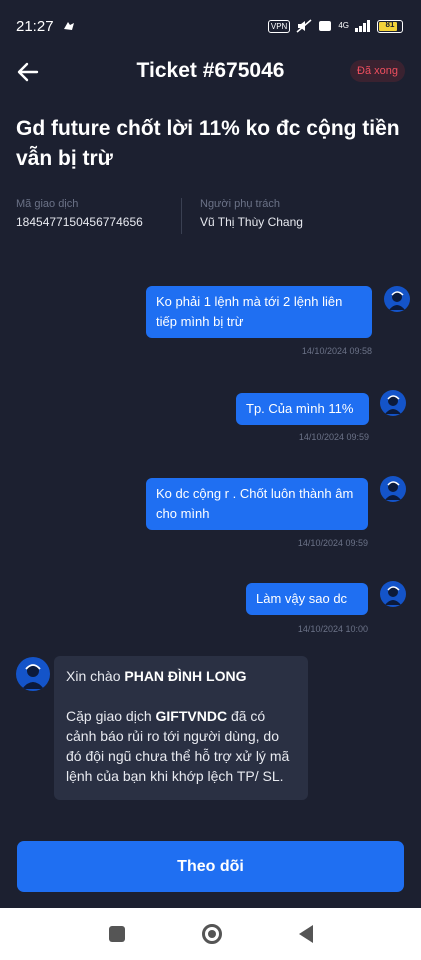 The width and height of the screenshot is (421, 960). I want to click on customer-name: PHAN ĐÌNH LONG, so click(185, 676).